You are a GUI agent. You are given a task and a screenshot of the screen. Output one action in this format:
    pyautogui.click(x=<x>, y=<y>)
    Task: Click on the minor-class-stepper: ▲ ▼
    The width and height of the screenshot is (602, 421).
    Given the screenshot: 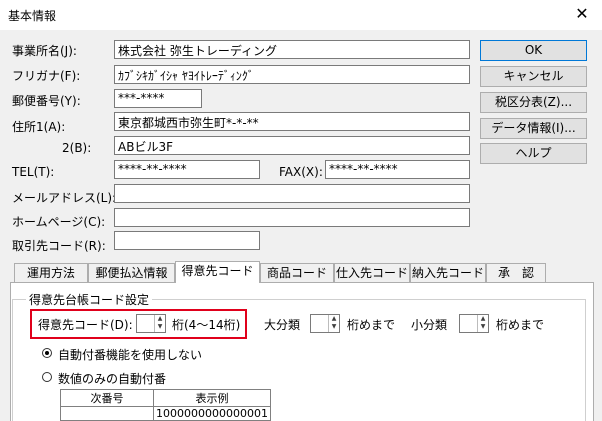 What is the action you would take?
    pyautogui.click(x=474, y=323)
    